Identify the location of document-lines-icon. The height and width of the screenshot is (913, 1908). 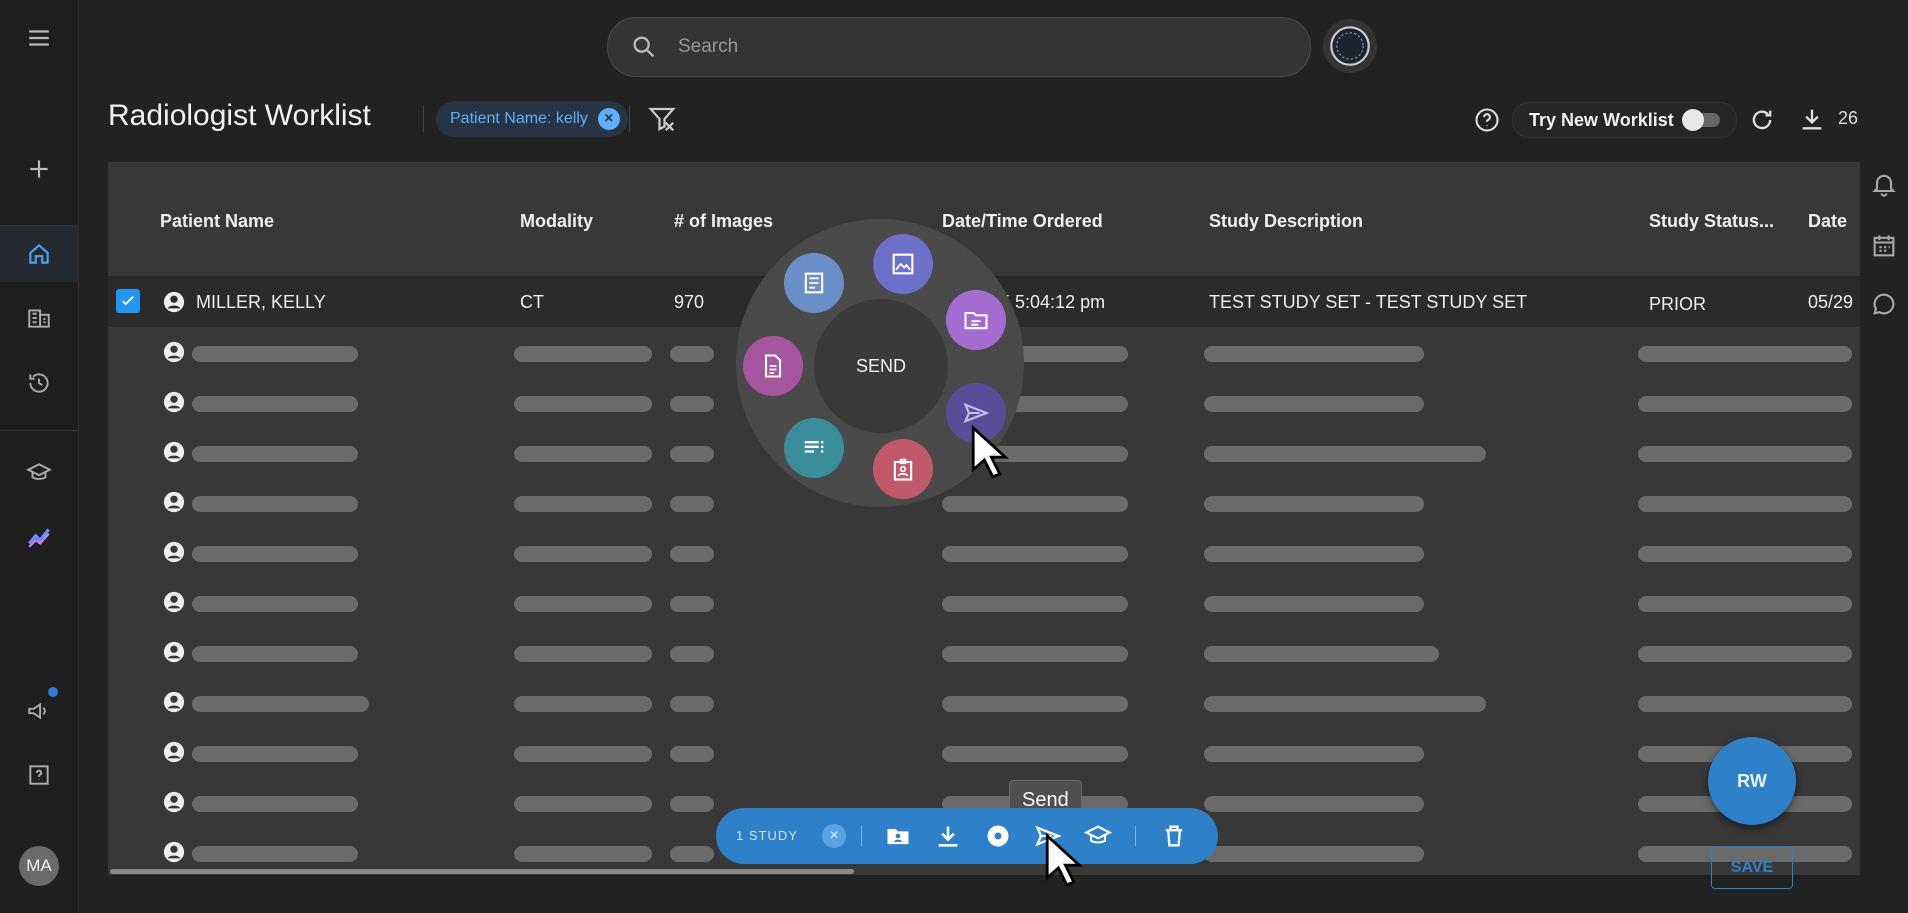
(814, 283).